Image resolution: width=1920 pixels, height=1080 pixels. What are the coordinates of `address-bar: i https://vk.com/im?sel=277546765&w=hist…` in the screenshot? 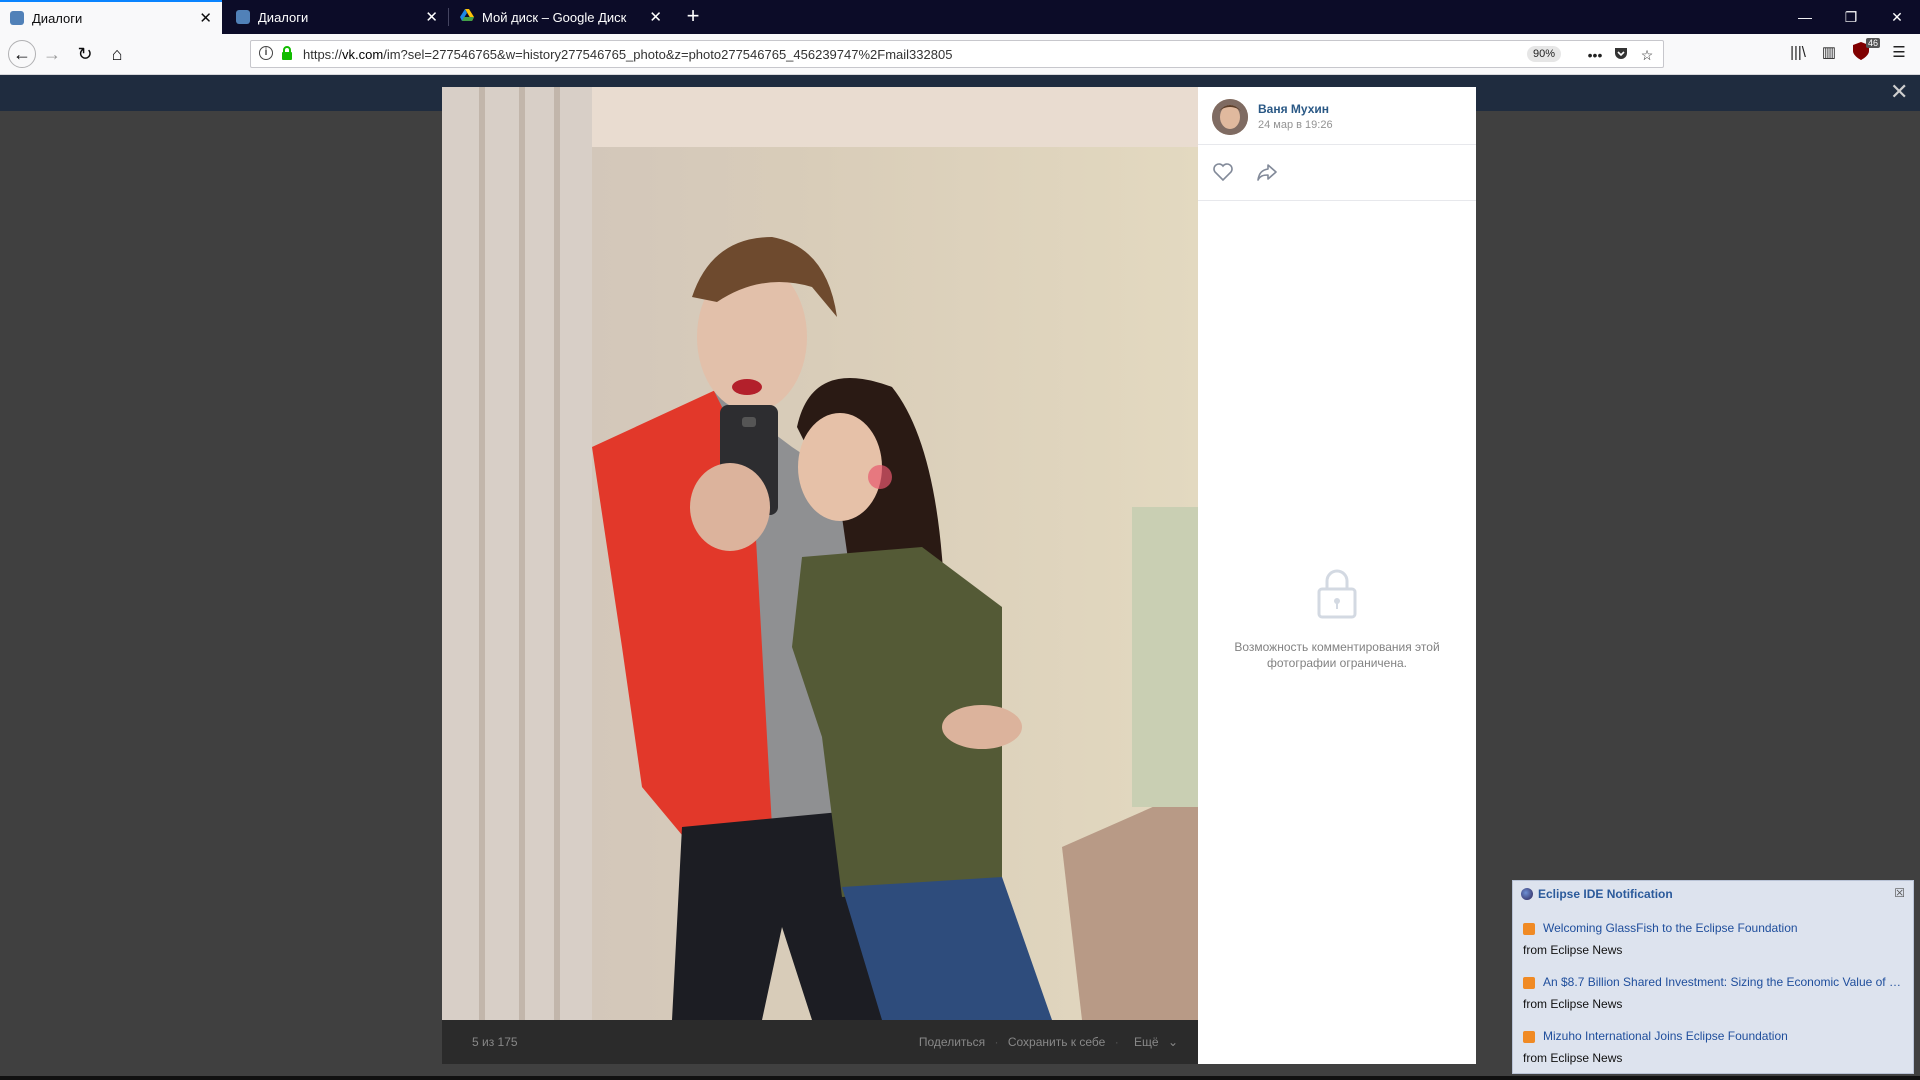 It's located at (957, 54).